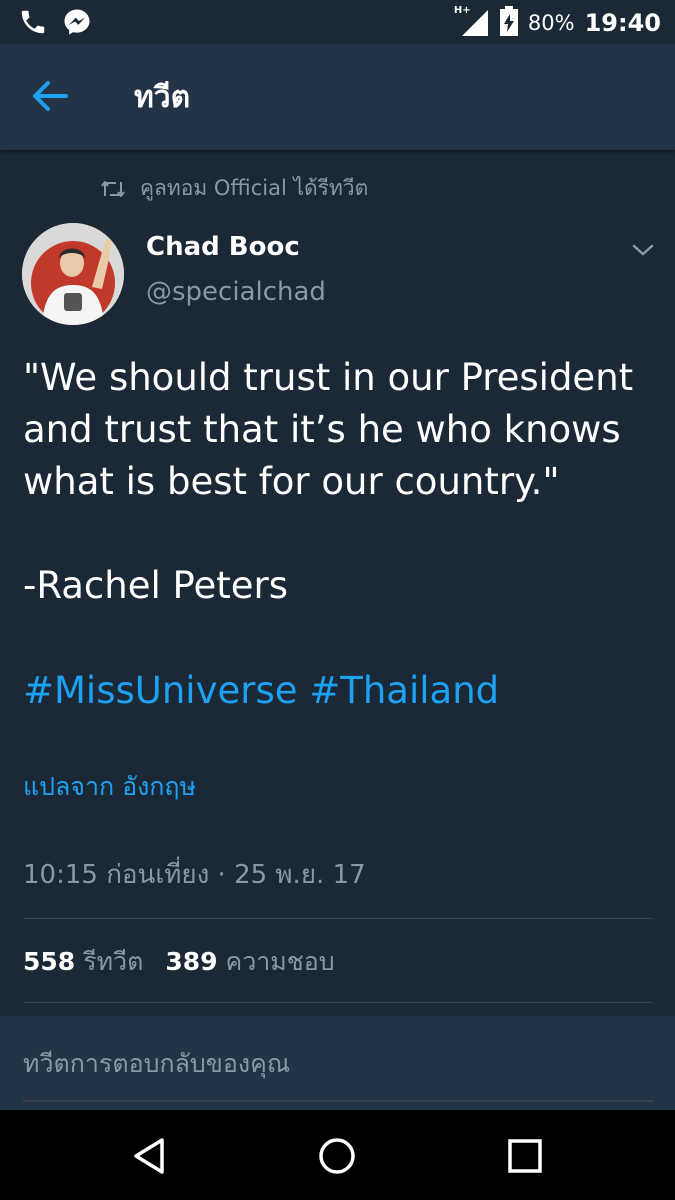 This screenshot has width=675, height=1200. I want to click on battery-level: 80%, so click(551, 23).